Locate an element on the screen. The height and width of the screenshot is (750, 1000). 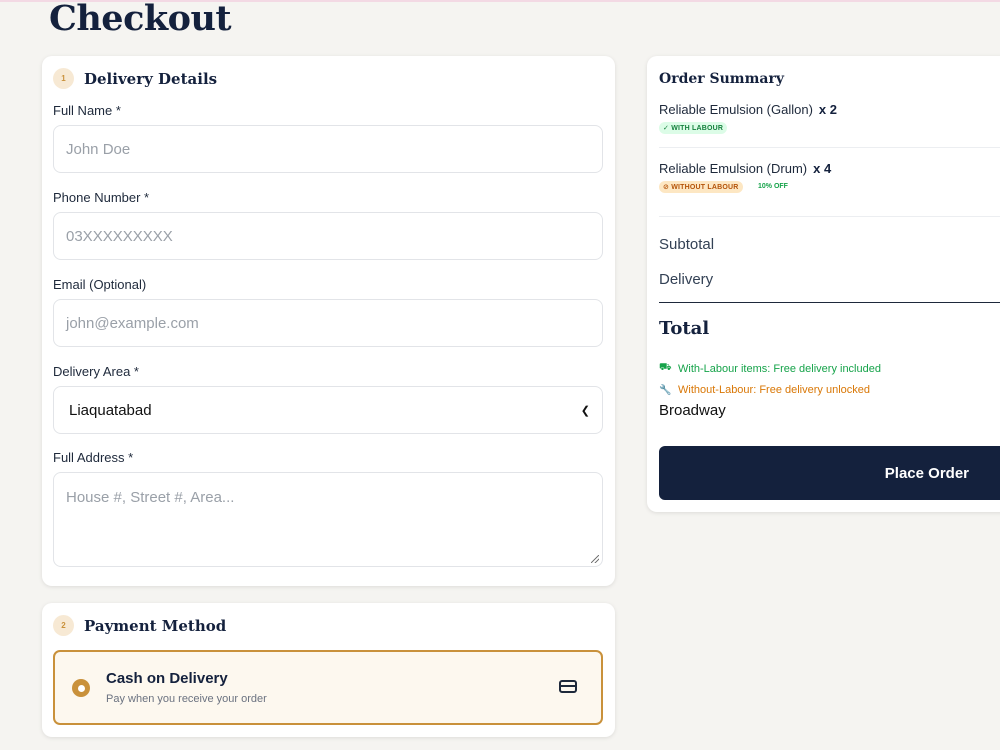
delivery-section-header: 1 Delivery Details is located at coordinates (135, 78).